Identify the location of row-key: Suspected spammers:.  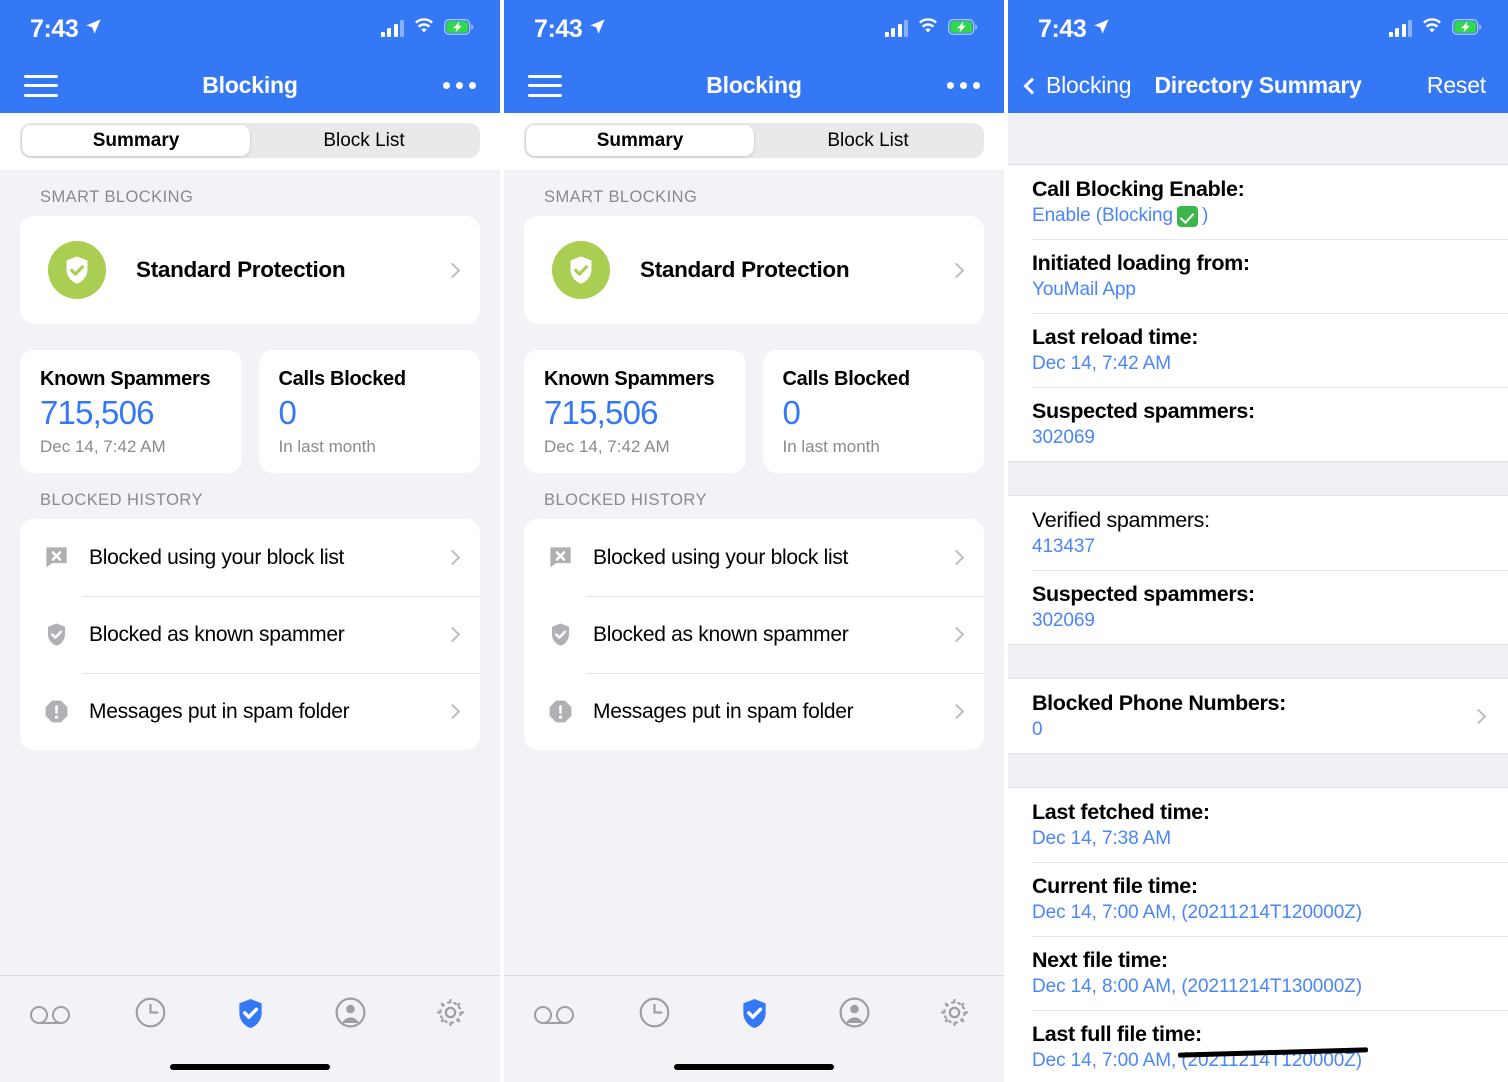
(1143, 594).